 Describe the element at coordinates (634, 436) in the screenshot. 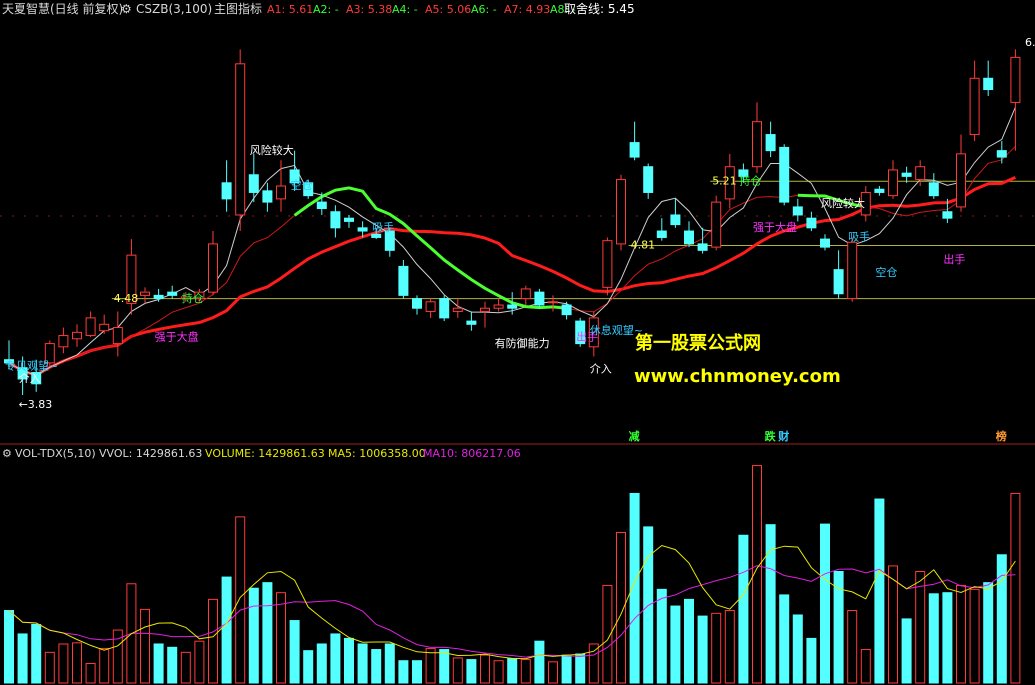

I see `event-marker: 减` at that location.